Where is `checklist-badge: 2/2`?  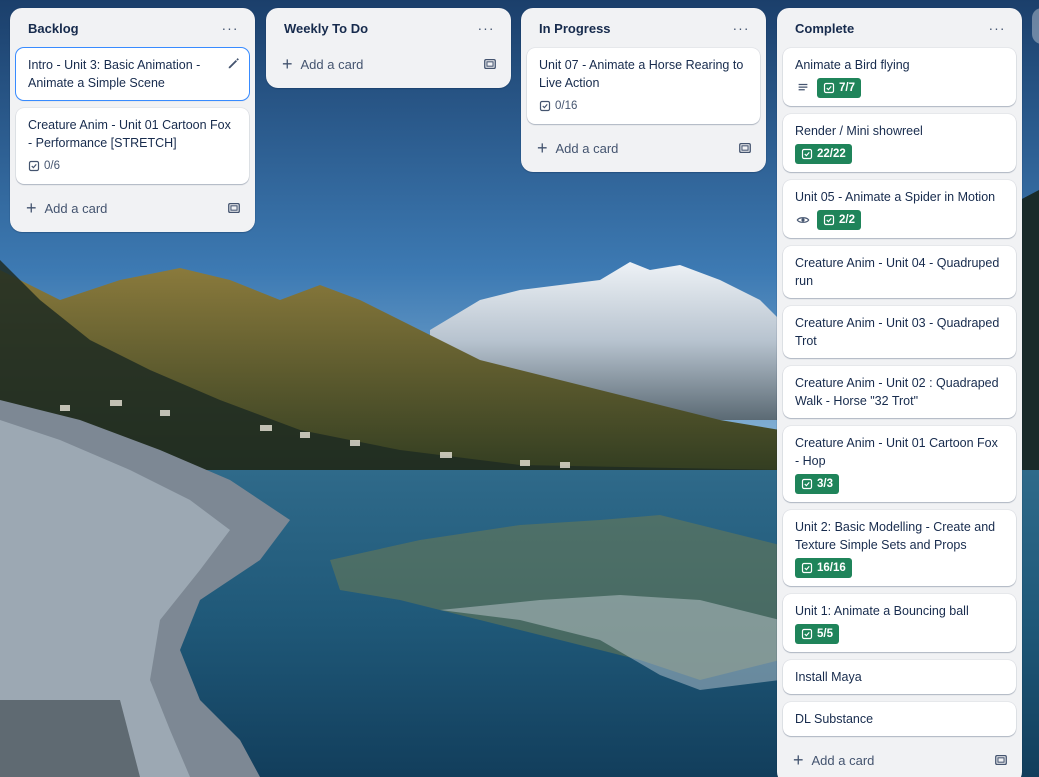
checklist-badge: 2/2 is located at coordinates (839, 220).